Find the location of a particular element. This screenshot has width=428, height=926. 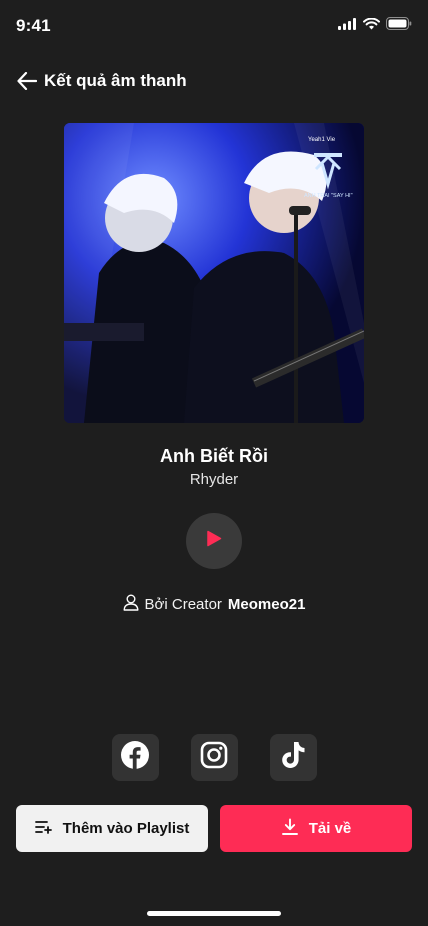

signal-icon is located at coordinates (347, 26).